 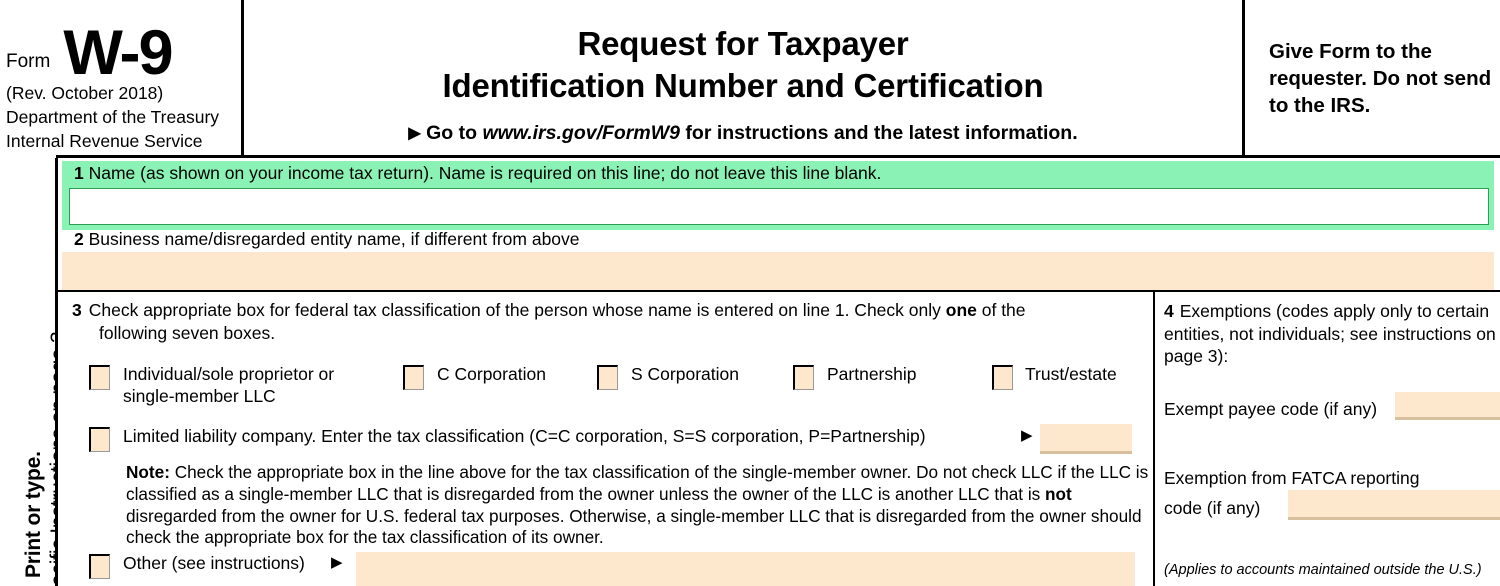 I want to click on form-number-label: W-9, so click(x=118, y=52).